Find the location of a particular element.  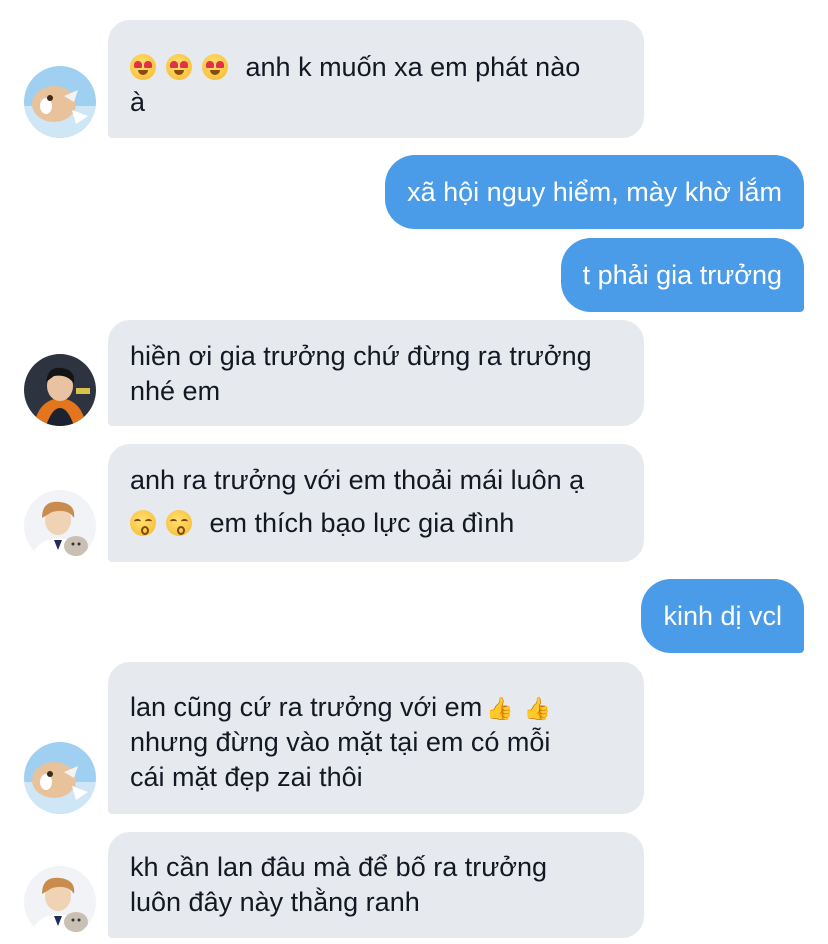

message-text: luôn đây này thằng ranh is located at coordinates (275, 902).